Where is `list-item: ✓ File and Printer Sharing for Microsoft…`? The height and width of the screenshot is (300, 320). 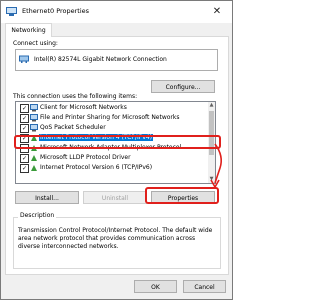
list-item: ✓ File and Printer Sharing for Microsoft… is located at coordinates (112, 118).